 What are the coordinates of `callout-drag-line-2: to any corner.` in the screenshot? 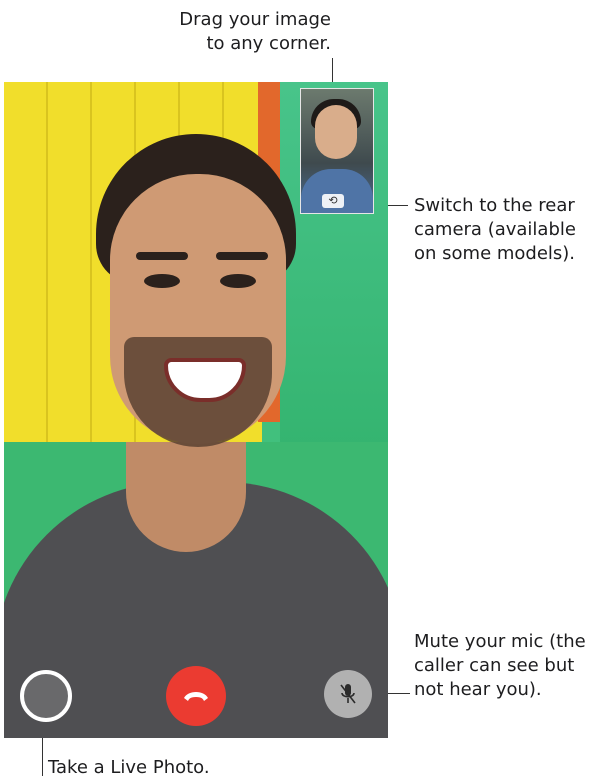 It's located at (268, 43).